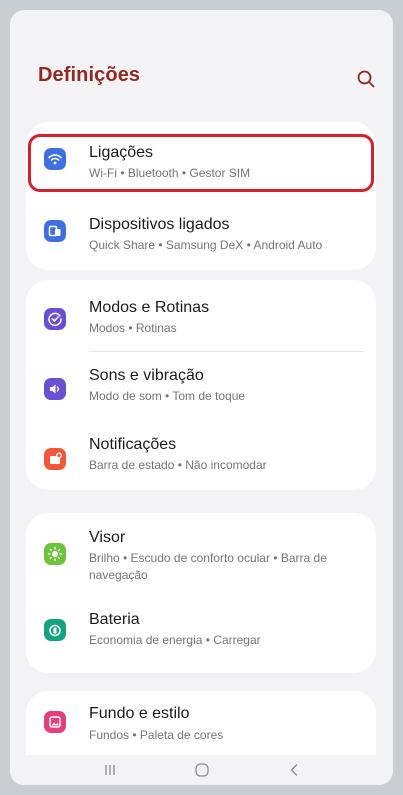 This screenshot has width=403, height=795. What do you see at coordinates (146, 375) in the screenshot?
I see `settings-item-title: Sons e vibração` at bounding box center [146, 375].